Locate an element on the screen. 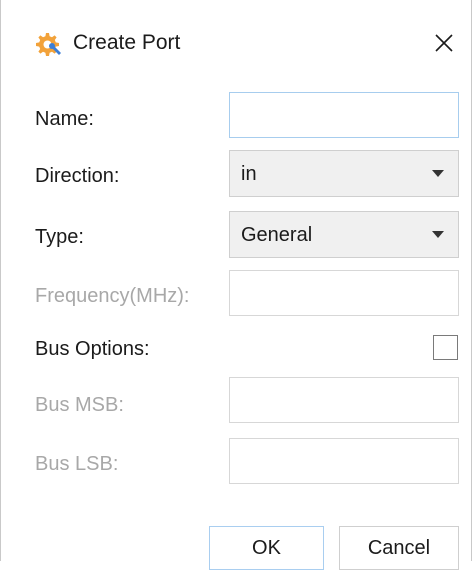  direction-select: in is located at coordinates (344, 173).